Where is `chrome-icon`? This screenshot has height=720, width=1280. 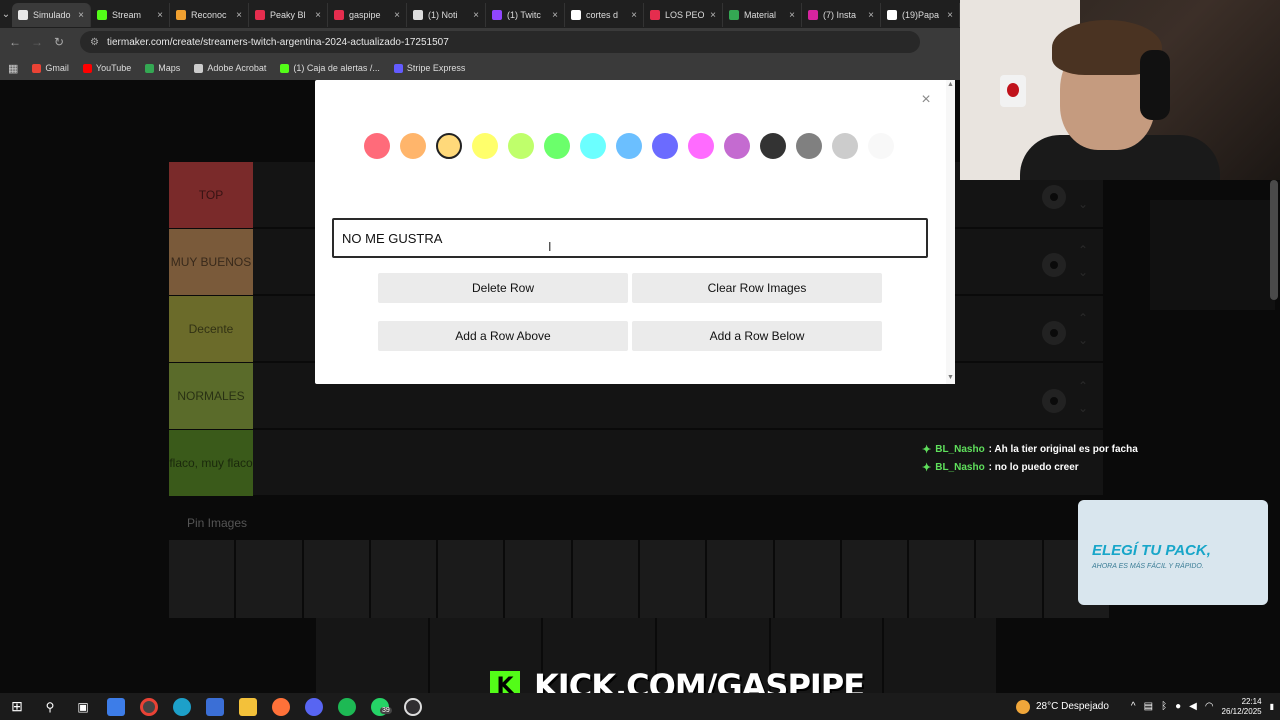 chrome-icon is located at coordinates (149, 706).